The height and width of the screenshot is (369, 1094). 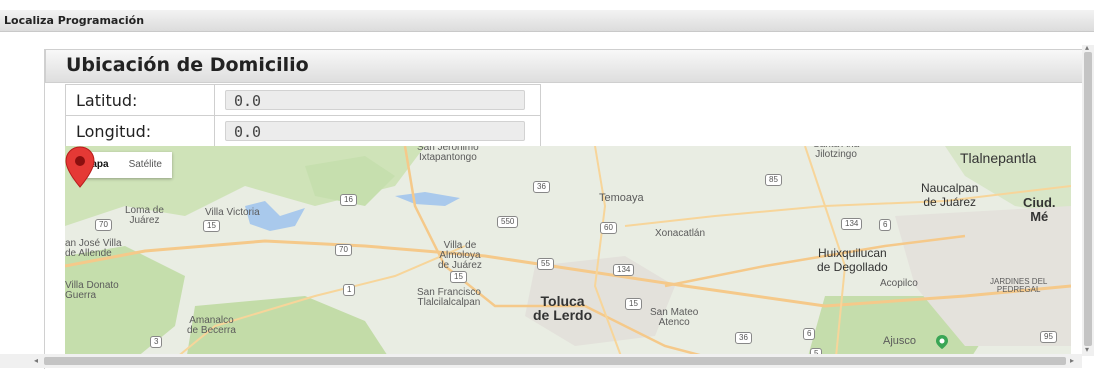 I want to click on road-shield: 3, so click(x=156, y=342).